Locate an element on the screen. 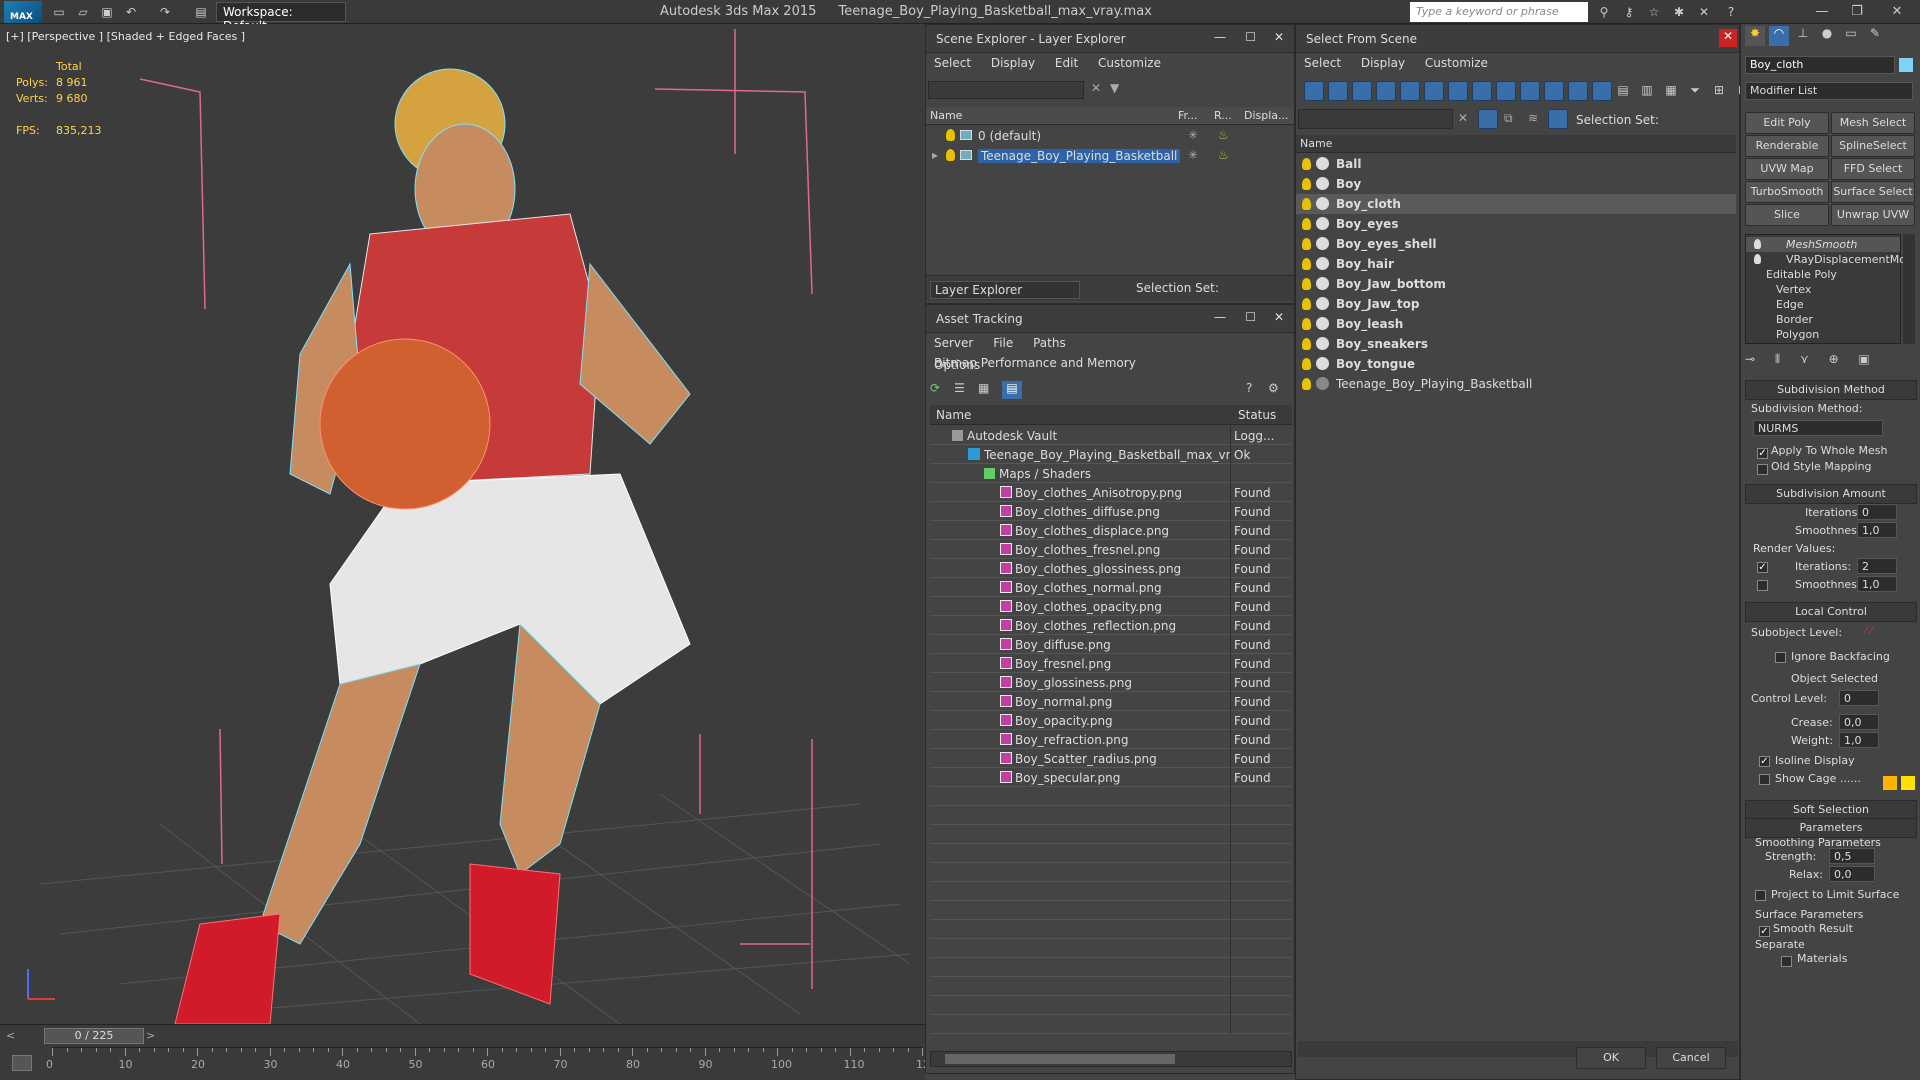 The width and height of the screenshot is (1920, 1080). scrollbar-thumb is located at coordinates (1060, 1059).